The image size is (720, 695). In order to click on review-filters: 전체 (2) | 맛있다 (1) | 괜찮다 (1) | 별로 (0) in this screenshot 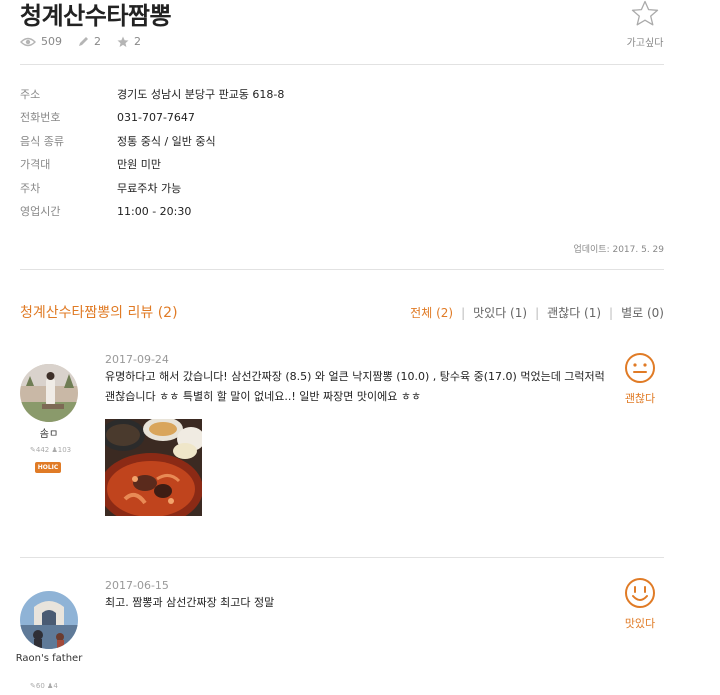, I will do `click(537, 312)`.